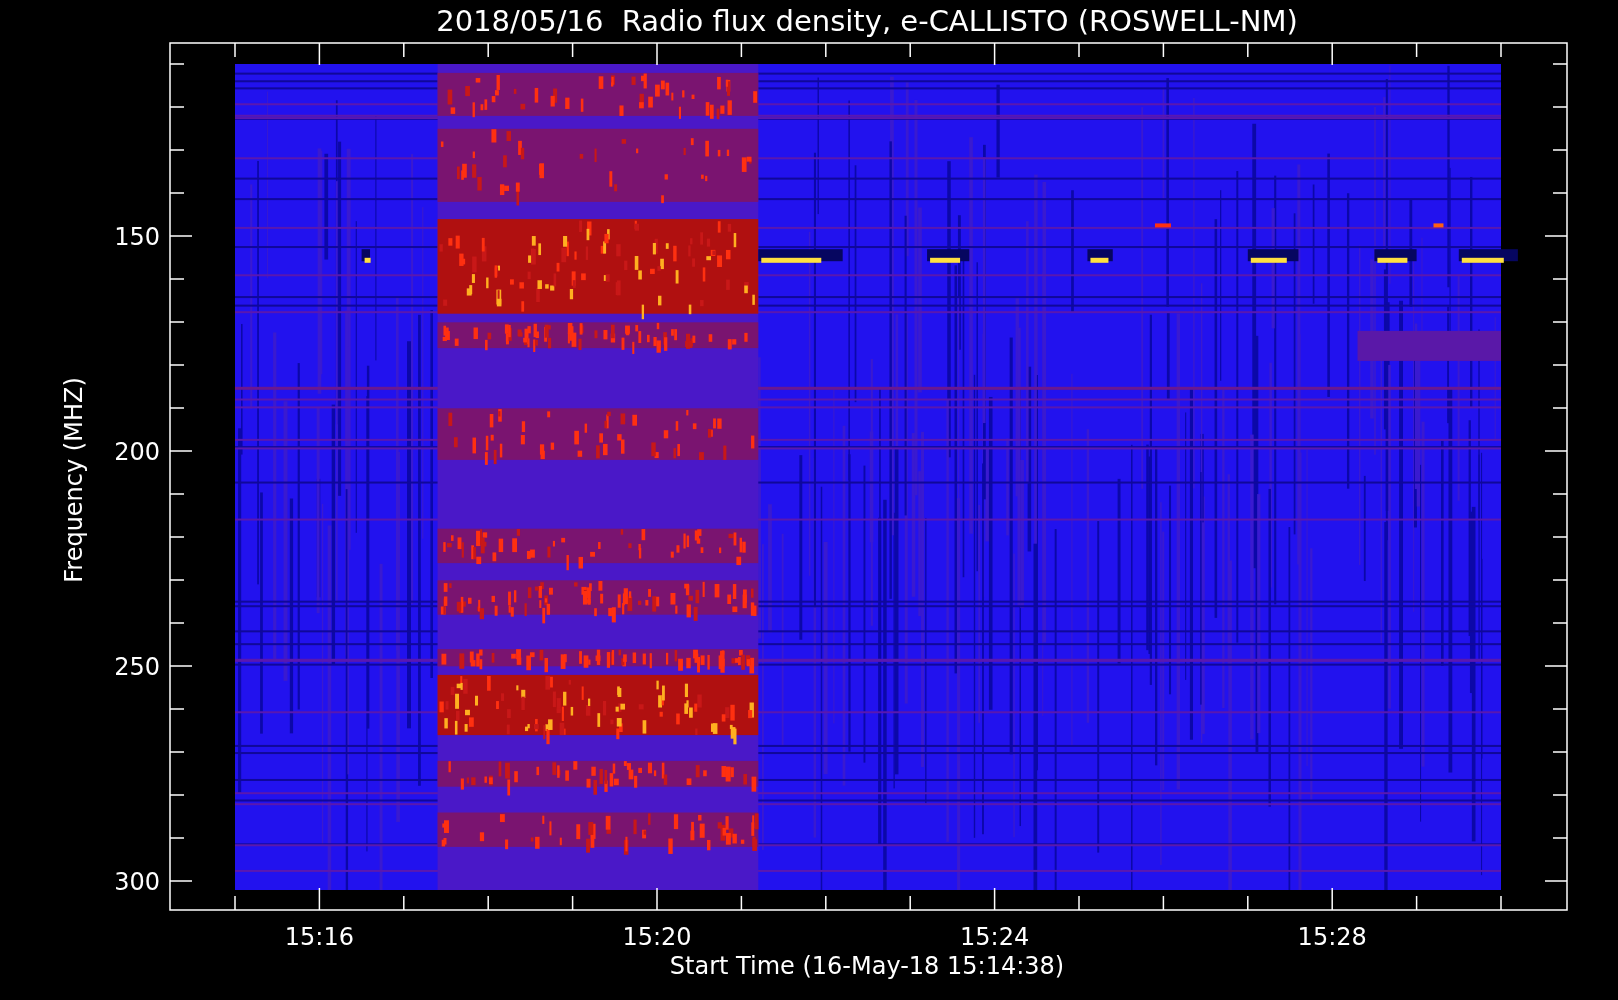 The width and height of the screenshot is (1618, 1000). What do you see at coordinates (867, 21) in the screenshot?
I see `chart-title: 2018/05/16 Radio flux density, e-CALLISTO (ROSWELL-NM)` at bounding box center [867, 21].